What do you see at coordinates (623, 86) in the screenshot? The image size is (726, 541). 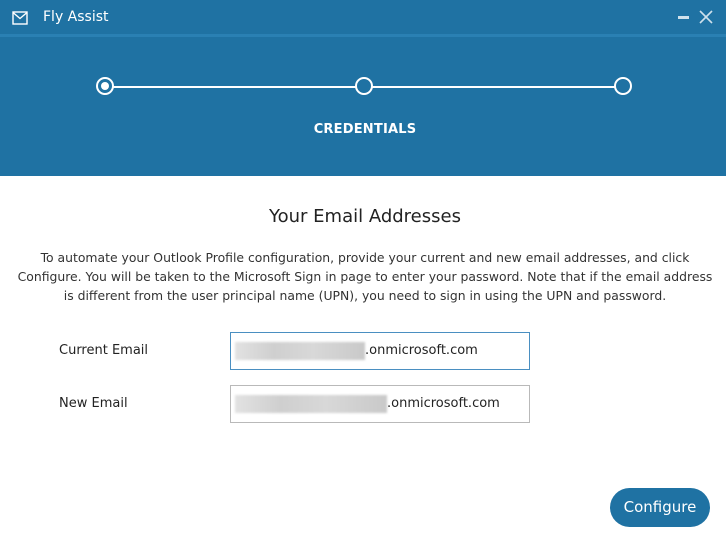 I see `step-3-indicator` at bounding box center [623, 86].